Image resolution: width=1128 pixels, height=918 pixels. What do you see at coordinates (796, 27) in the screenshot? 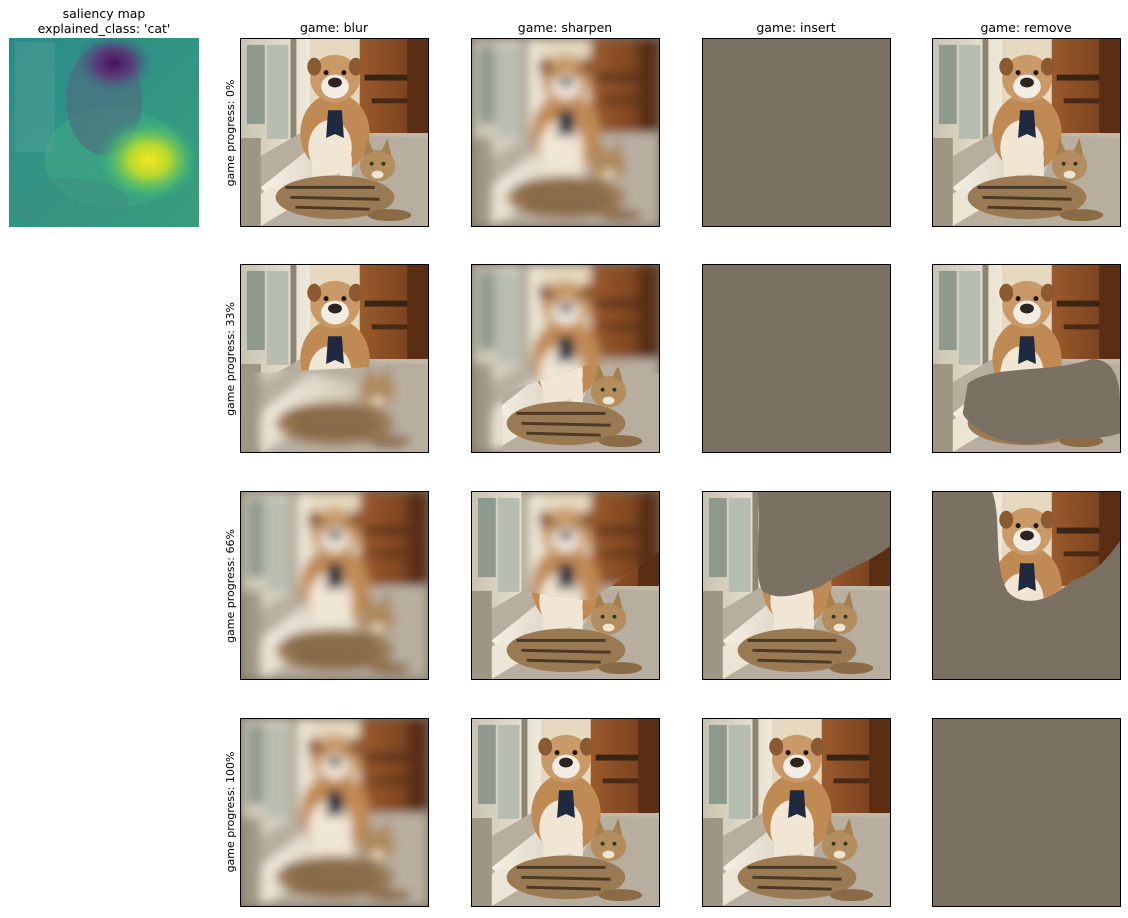
I see `column-title-insert: game: insert` at bounding box center [796, 27].